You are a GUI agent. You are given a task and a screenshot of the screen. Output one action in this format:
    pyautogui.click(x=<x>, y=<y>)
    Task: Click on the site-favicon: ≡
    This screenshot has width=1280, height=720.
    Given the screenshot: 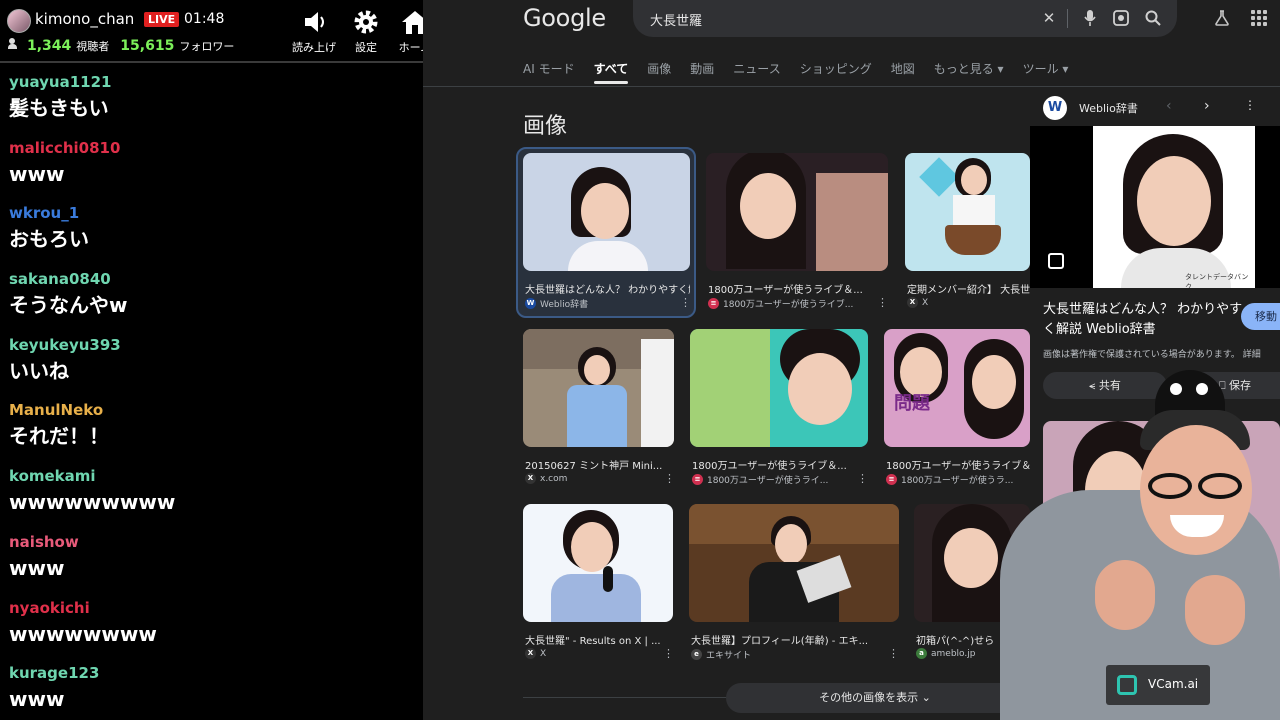 What is the action you would take?
    pyautogui.click(x=713, y=303)
    